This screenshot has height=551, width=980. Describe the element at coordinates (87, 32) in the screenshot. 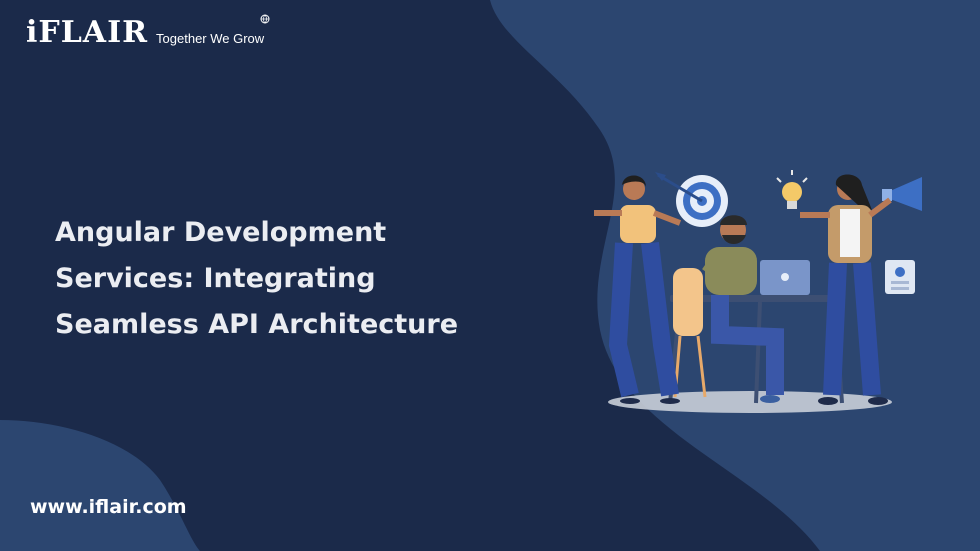

I see `logo-wordmark: iFLAIR` at that location.